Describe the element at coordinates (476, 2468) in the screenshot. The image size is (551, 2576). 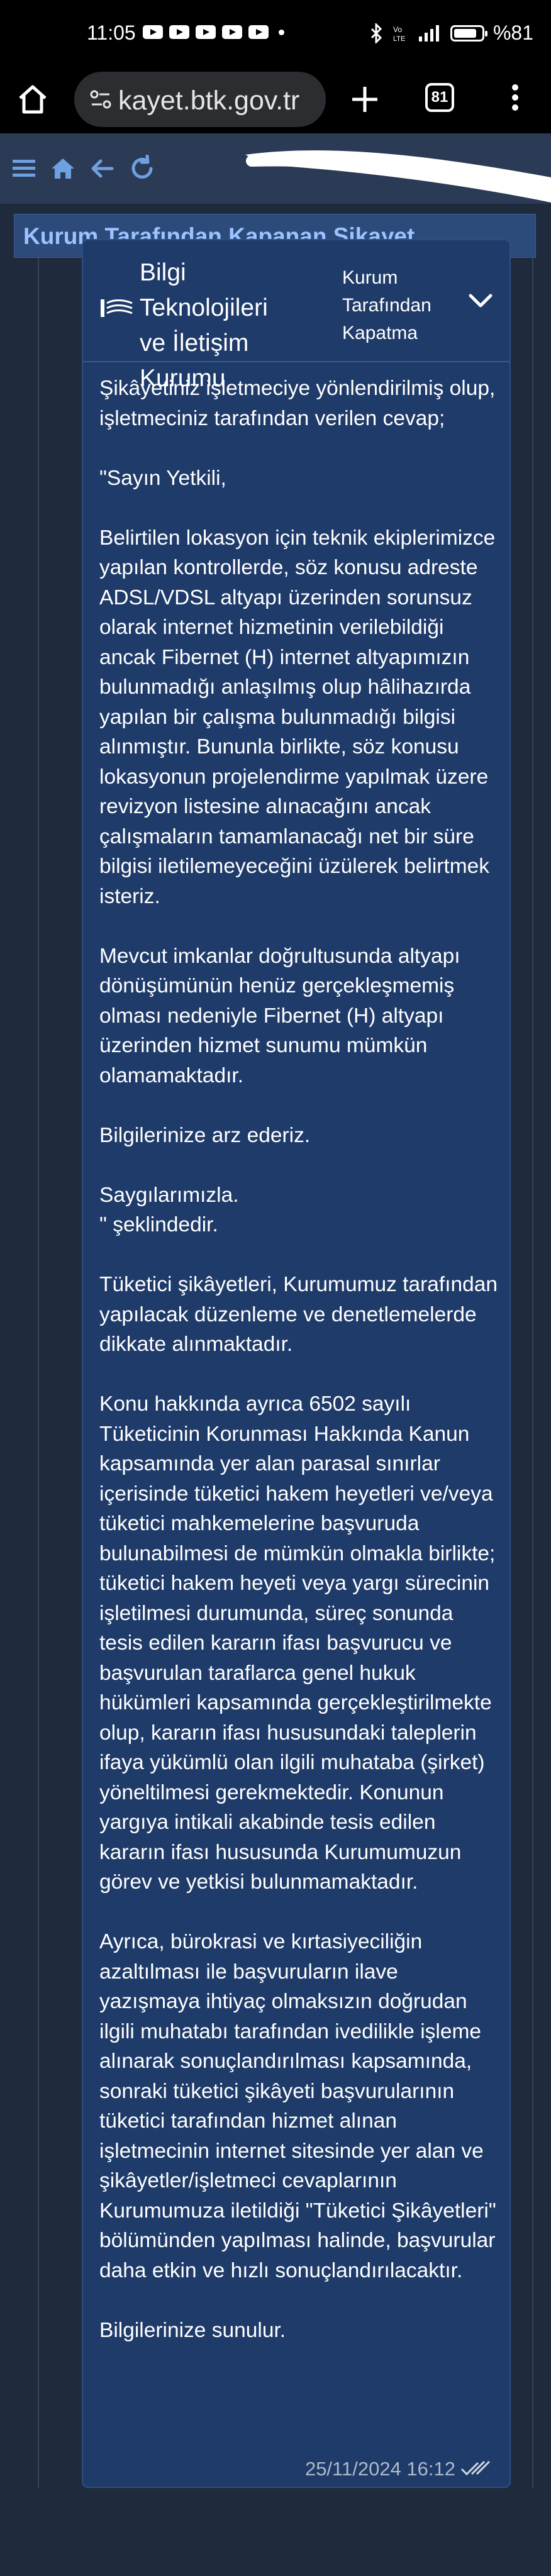
I see `double-check-icon` at that location.